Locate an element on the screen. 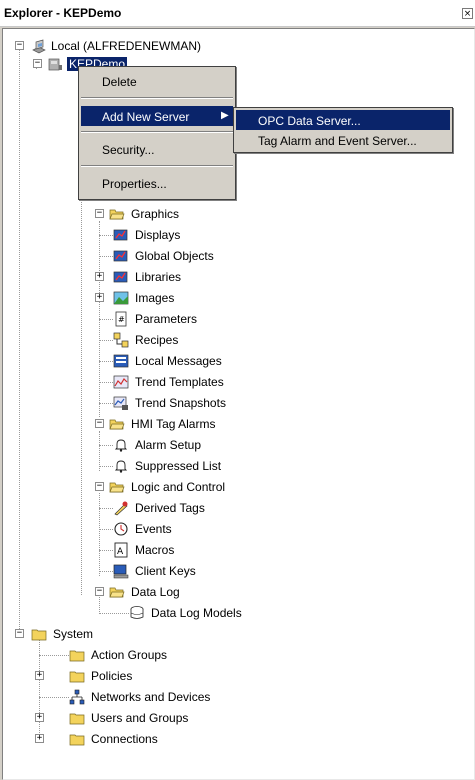  tree-label: Global Objects is located at coordinates (174, 256).